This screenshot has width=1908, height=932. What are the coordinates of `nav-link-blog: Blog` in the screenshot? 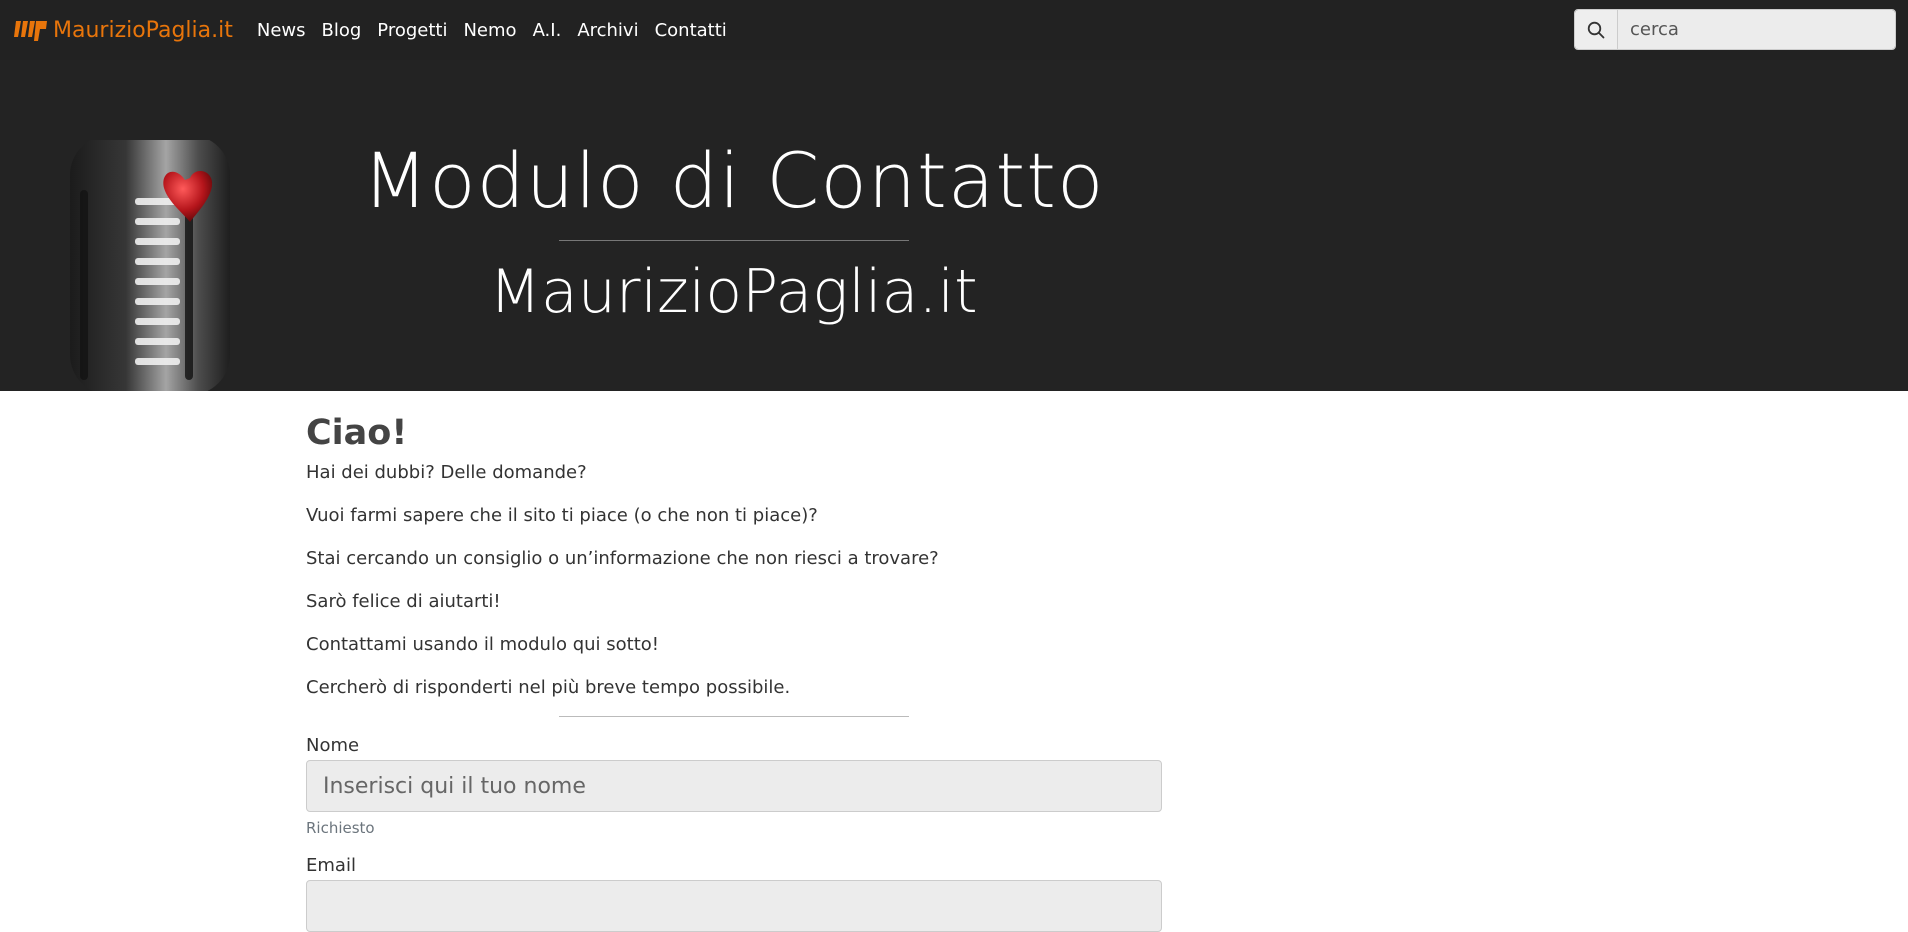 It's located at (342, 30).